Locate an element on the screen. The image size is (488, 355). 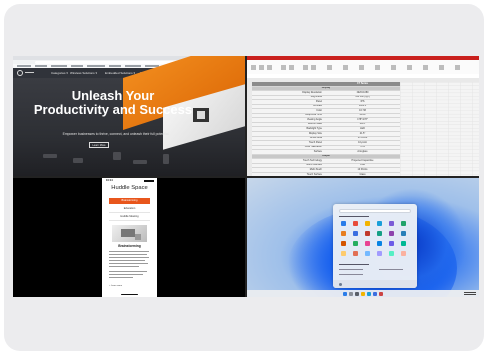
start-search-input is located at coordinates (375, 211).